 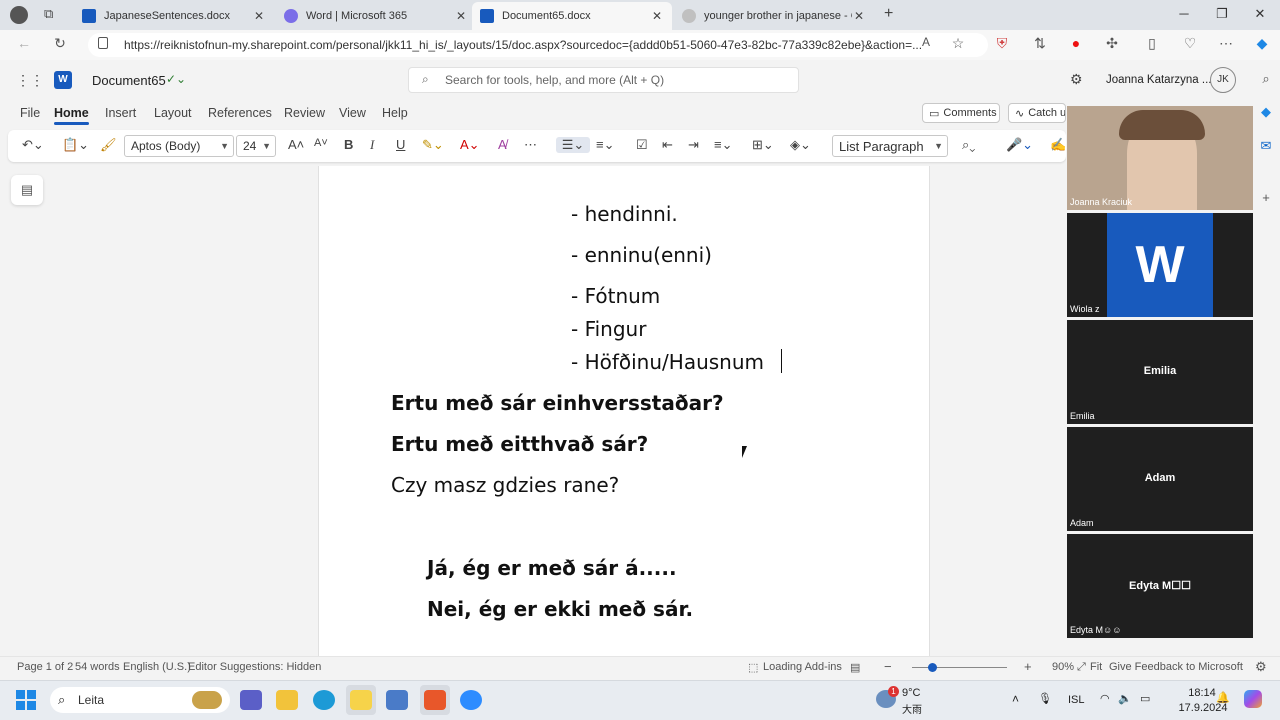 I want to click on tab-view: View, so click(x=352, y=113).